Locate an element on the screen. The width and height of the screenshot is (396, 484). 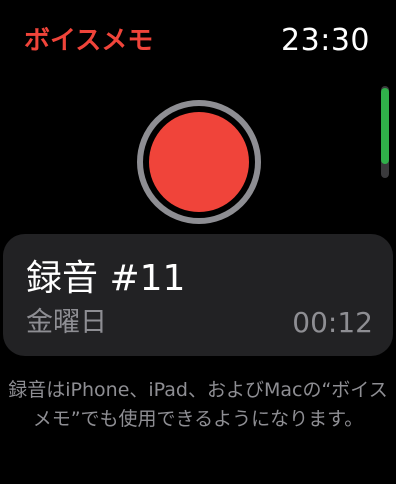
scroll-indicator is located at coordinates (385, 132).